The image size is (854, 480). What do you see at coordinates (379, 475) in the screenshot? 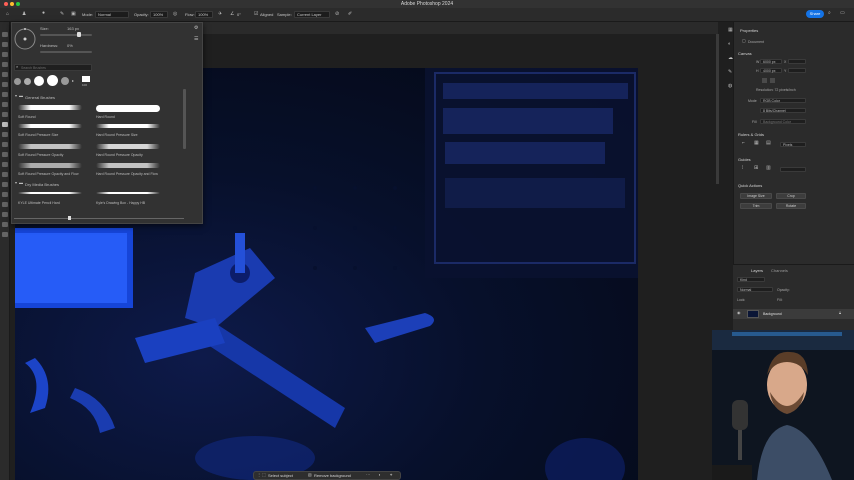
I see `adjust-icon: ◑` at bounding box center [379, 475].